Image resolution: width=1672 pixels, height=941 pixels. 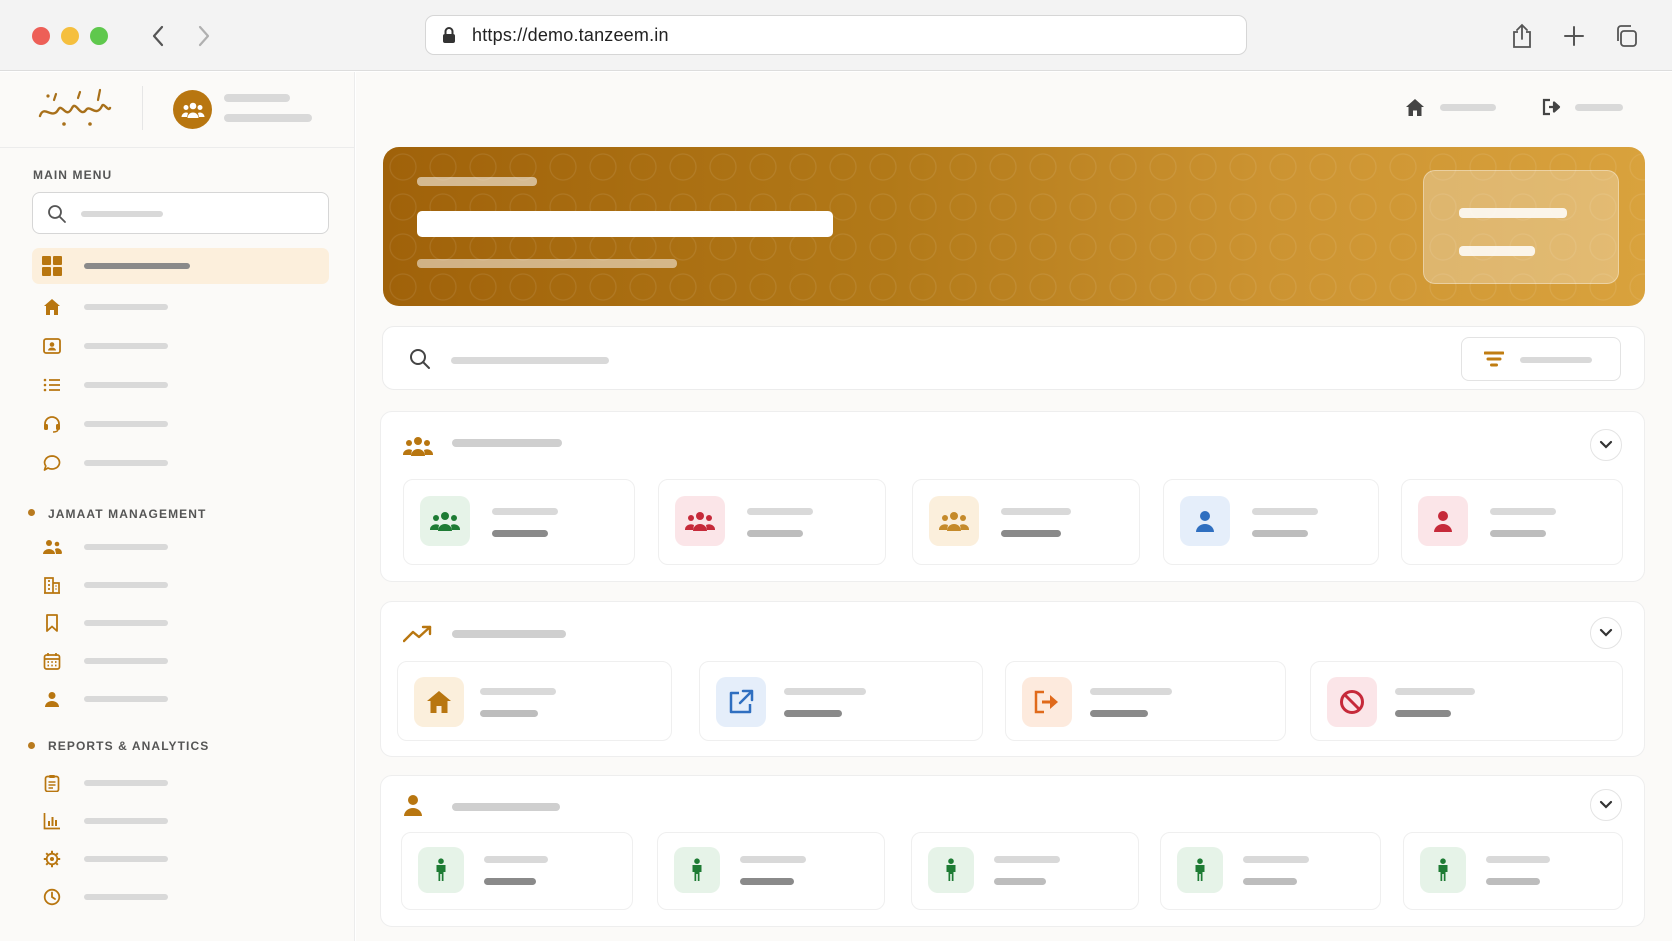 What do you see at coordinates (180, 307) in the screenshot?
I see `sidebar-item-home` at bounding box center [180, 307].